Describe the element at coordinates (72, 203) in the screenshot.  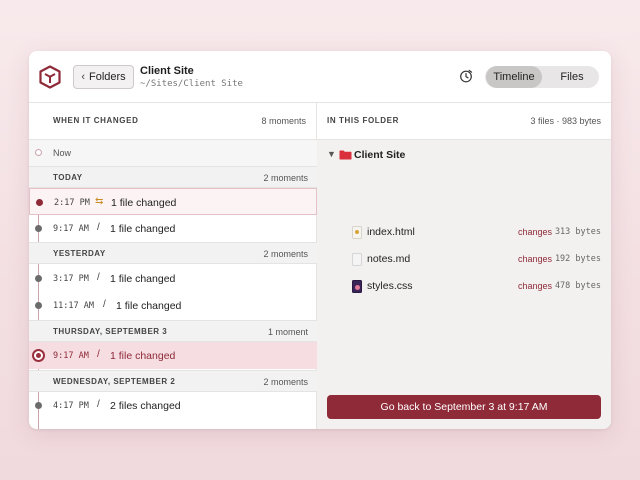
I see `entry-time: 2:17 PM` at that location.